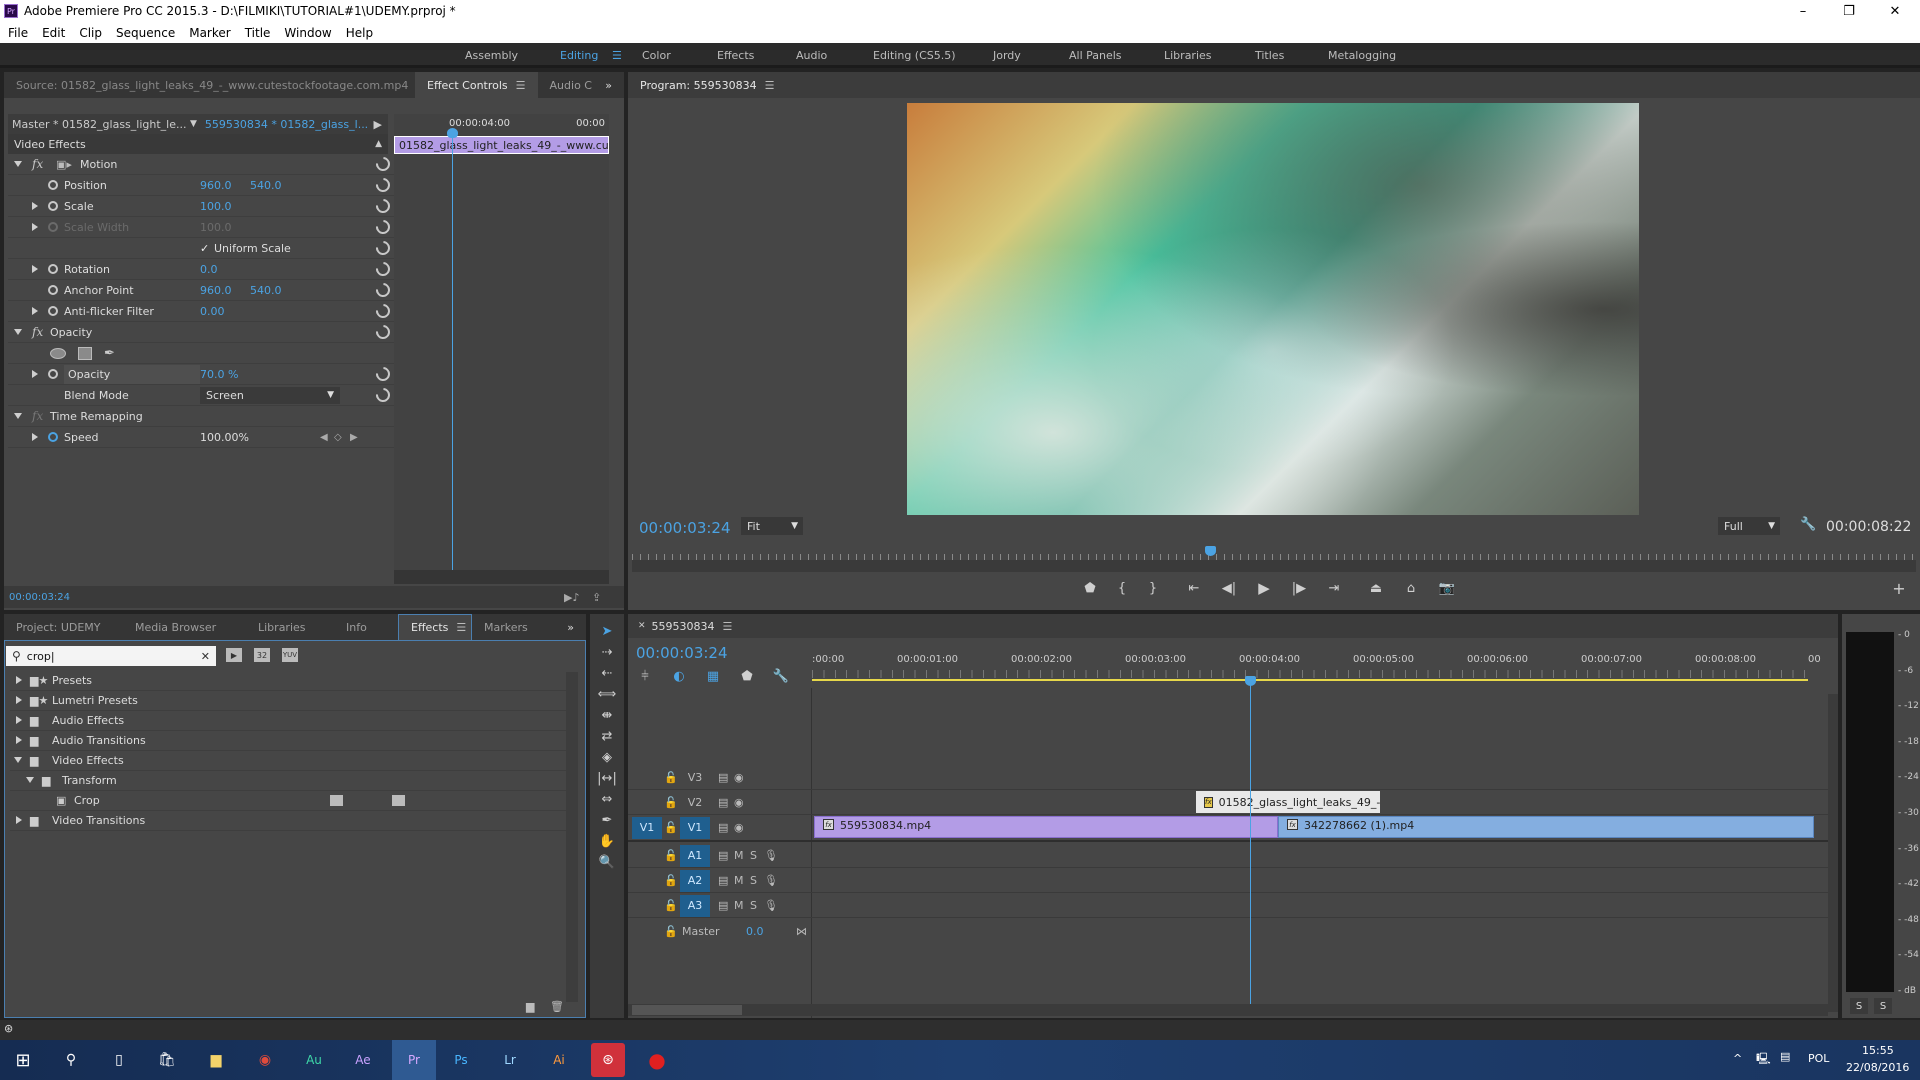 This screenshot has width=1920, height=1080. Describe the element at coordinates (1849, 11) in the screenshot. I see `maximize-button: ❐` at that location.